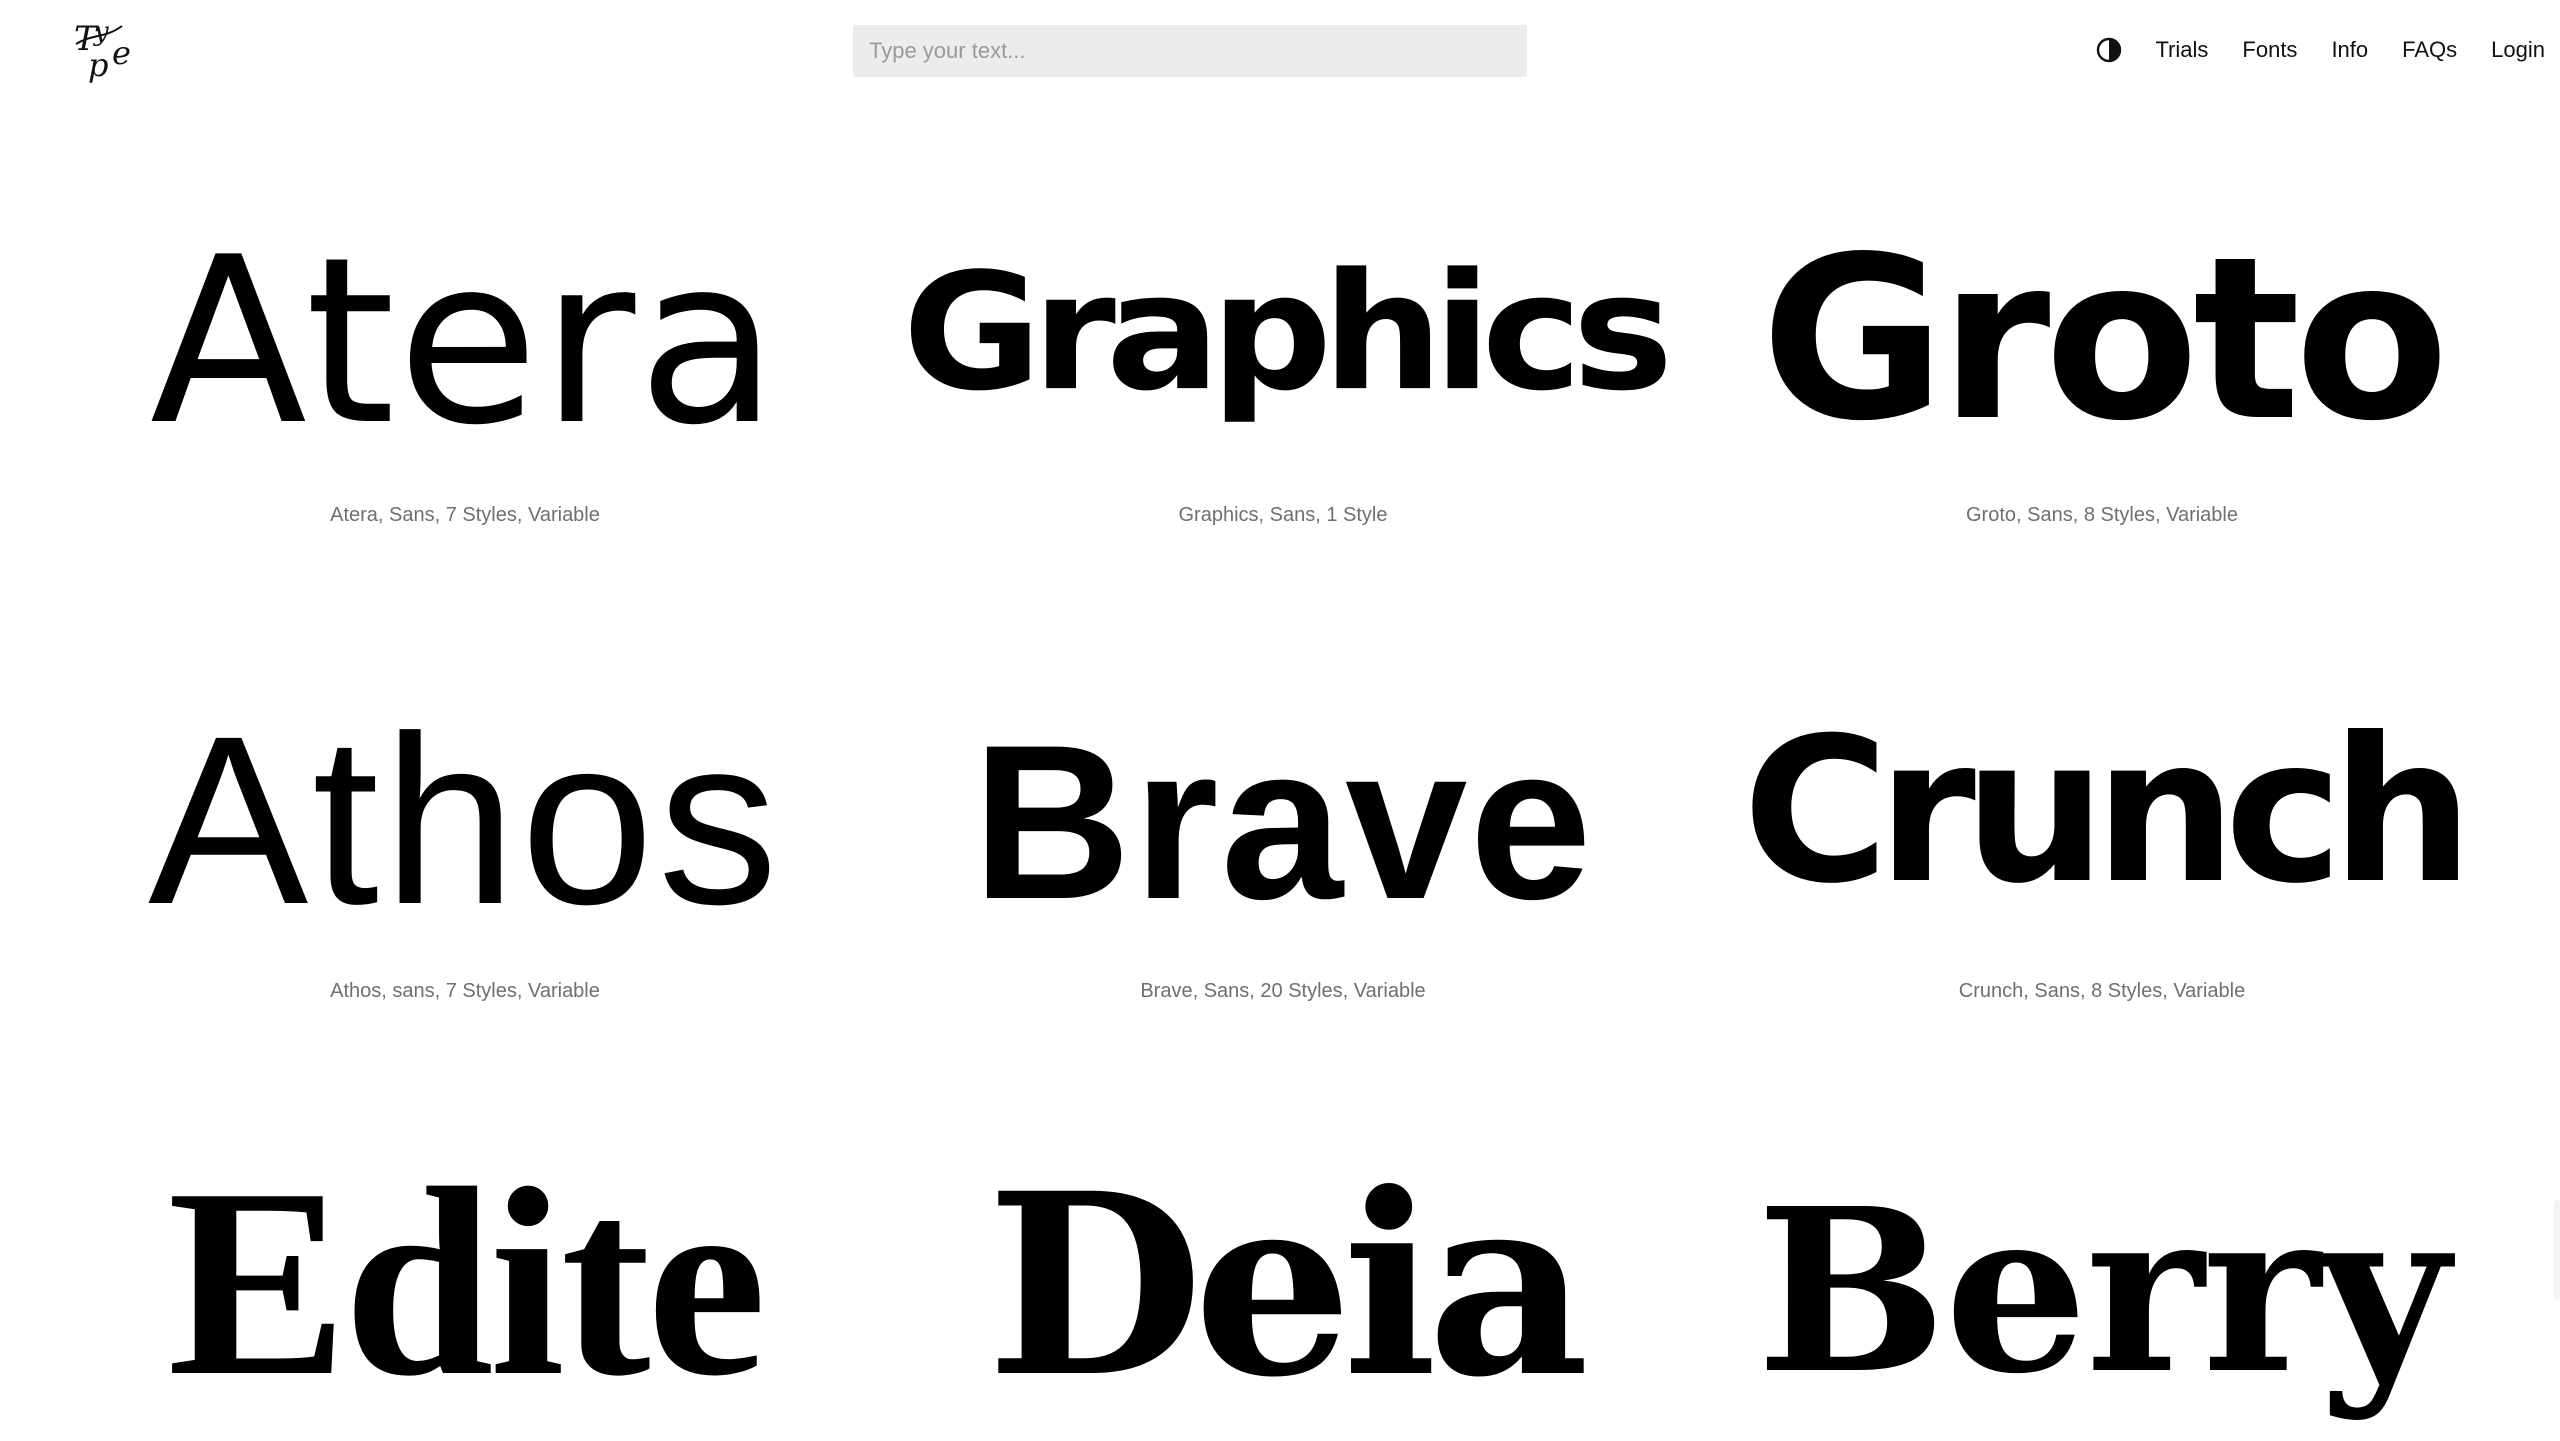 This screenshot has height=1441, width=2560. What do you see at coordinates (2104, 340) in the screenshot?
I see `font-sample: Groto` at bounding box center [2104, 340].